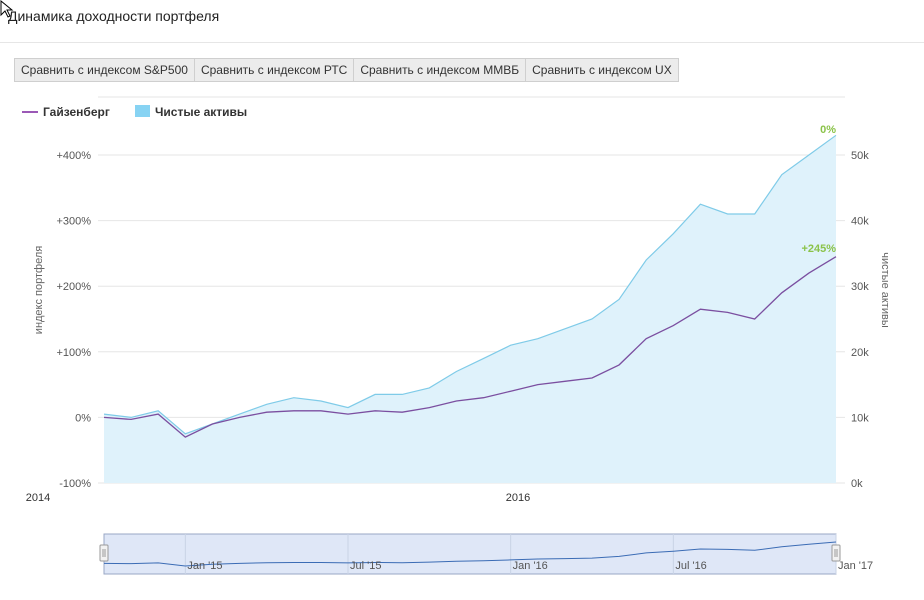 The image size is (924, 600). Describe the element at coordinates (690, 566) in the screenshot. I see `navigator-label: Jul '16` at that location.